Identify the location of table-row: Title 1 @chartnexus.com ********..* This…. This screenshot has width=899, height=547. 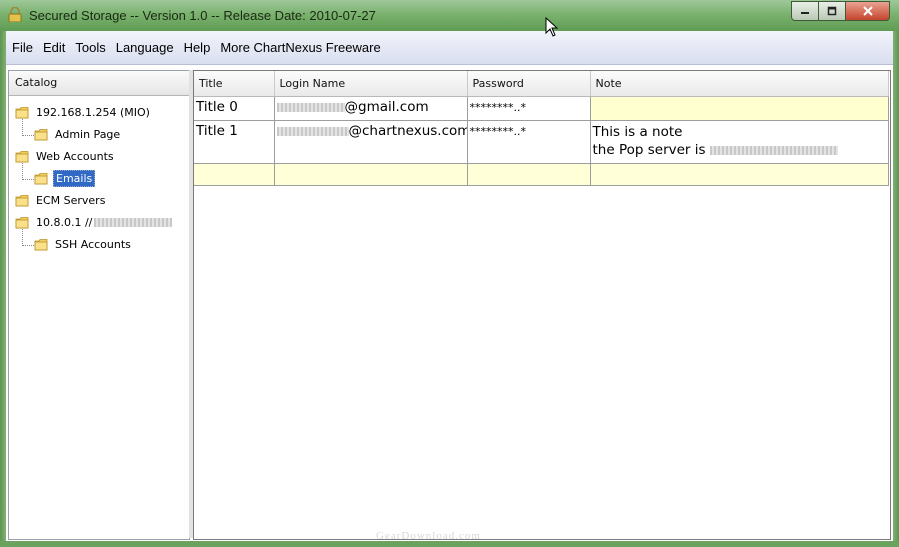
(541, 142).